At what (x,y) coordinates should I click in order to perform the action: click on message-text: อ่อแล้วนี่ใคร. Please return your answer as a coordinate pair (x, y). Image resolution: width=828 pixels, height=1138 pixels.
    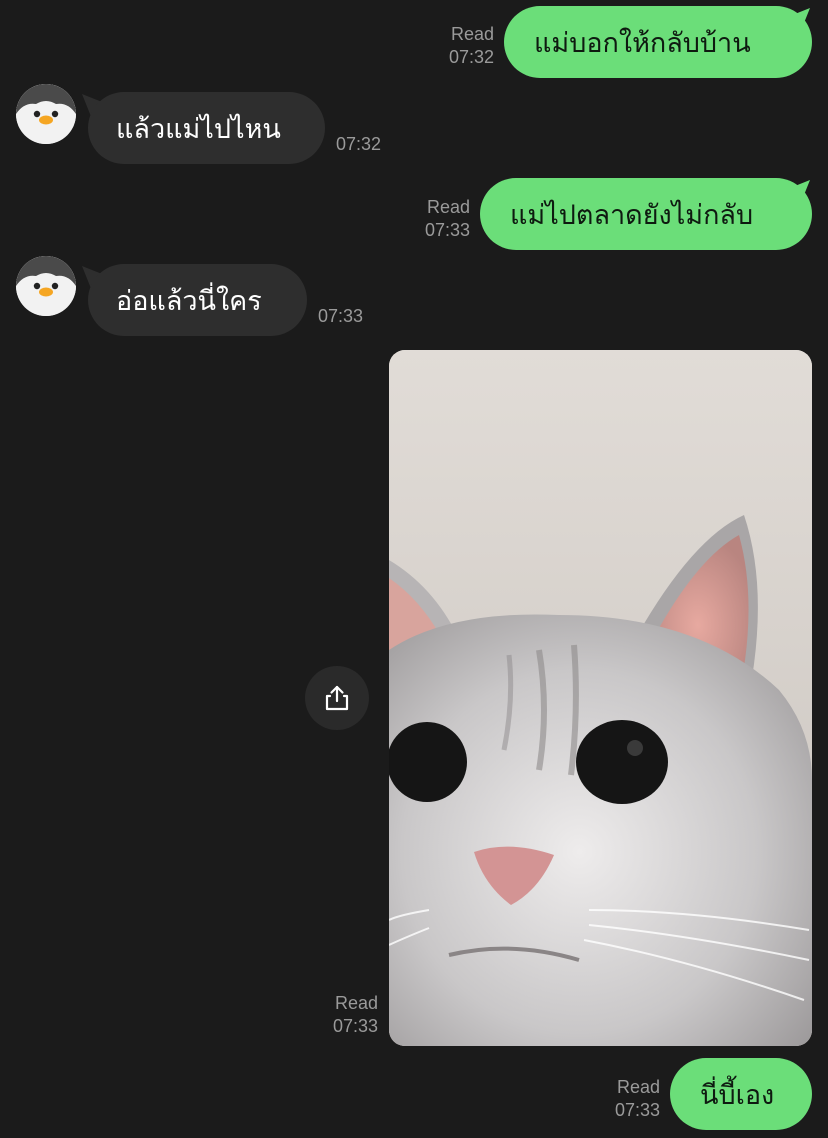
    Looking at the image, I should click on (189, 301).